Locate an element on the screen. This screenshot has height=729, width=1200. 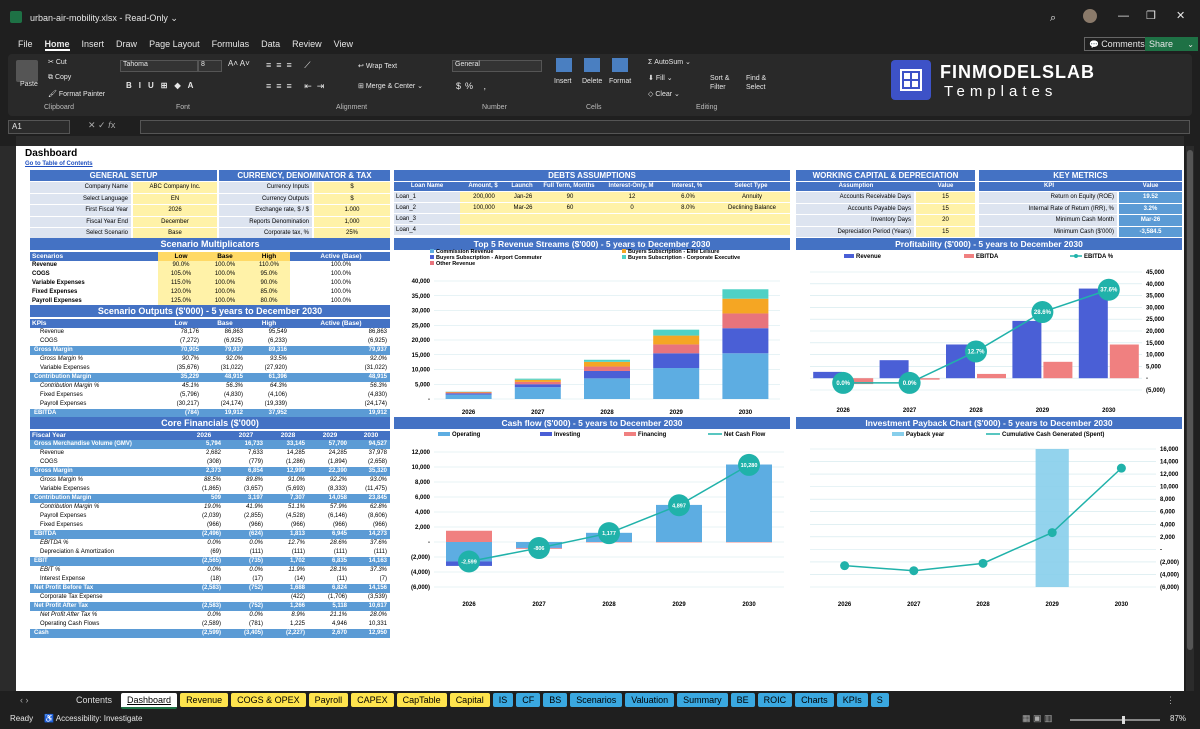
cell: 0 is located at coordinates (631, 208).